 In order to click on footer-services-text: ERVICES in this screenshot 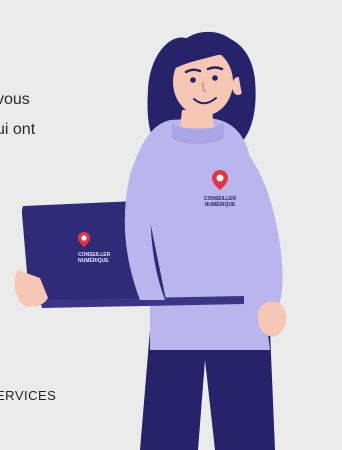, I will do `click(28, 395)`.